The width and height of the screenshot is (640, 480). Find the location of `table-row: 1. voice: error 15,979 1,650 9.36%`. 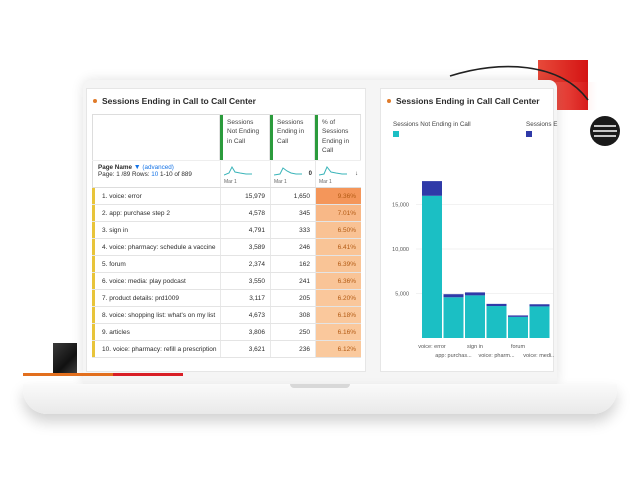

table-row: 1. voice: error 15,979 1,650 9.36% is located at coordinates (226, 196).